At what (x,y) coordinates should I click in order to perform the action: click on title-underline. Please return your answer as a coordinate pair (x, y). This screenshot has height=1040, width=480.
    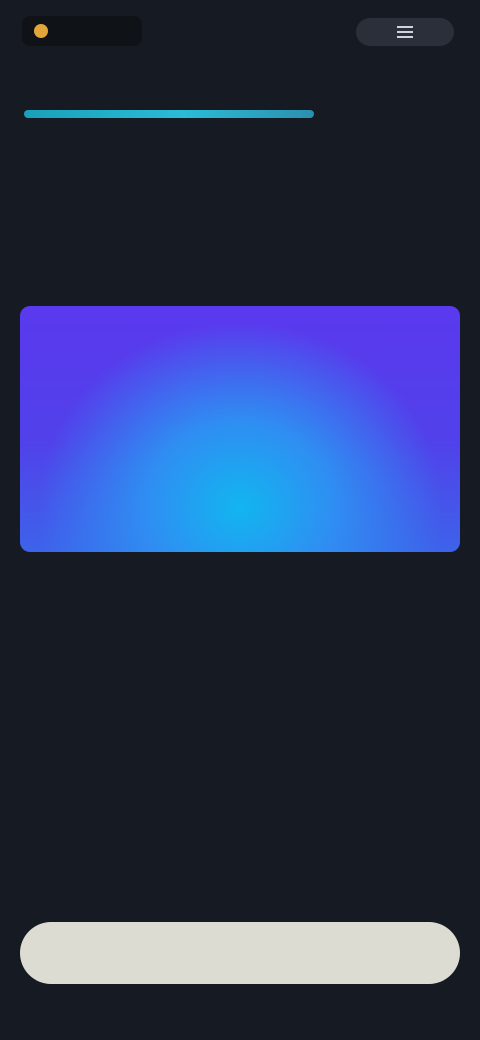
    Looking at the image, I should click on (169, 114).